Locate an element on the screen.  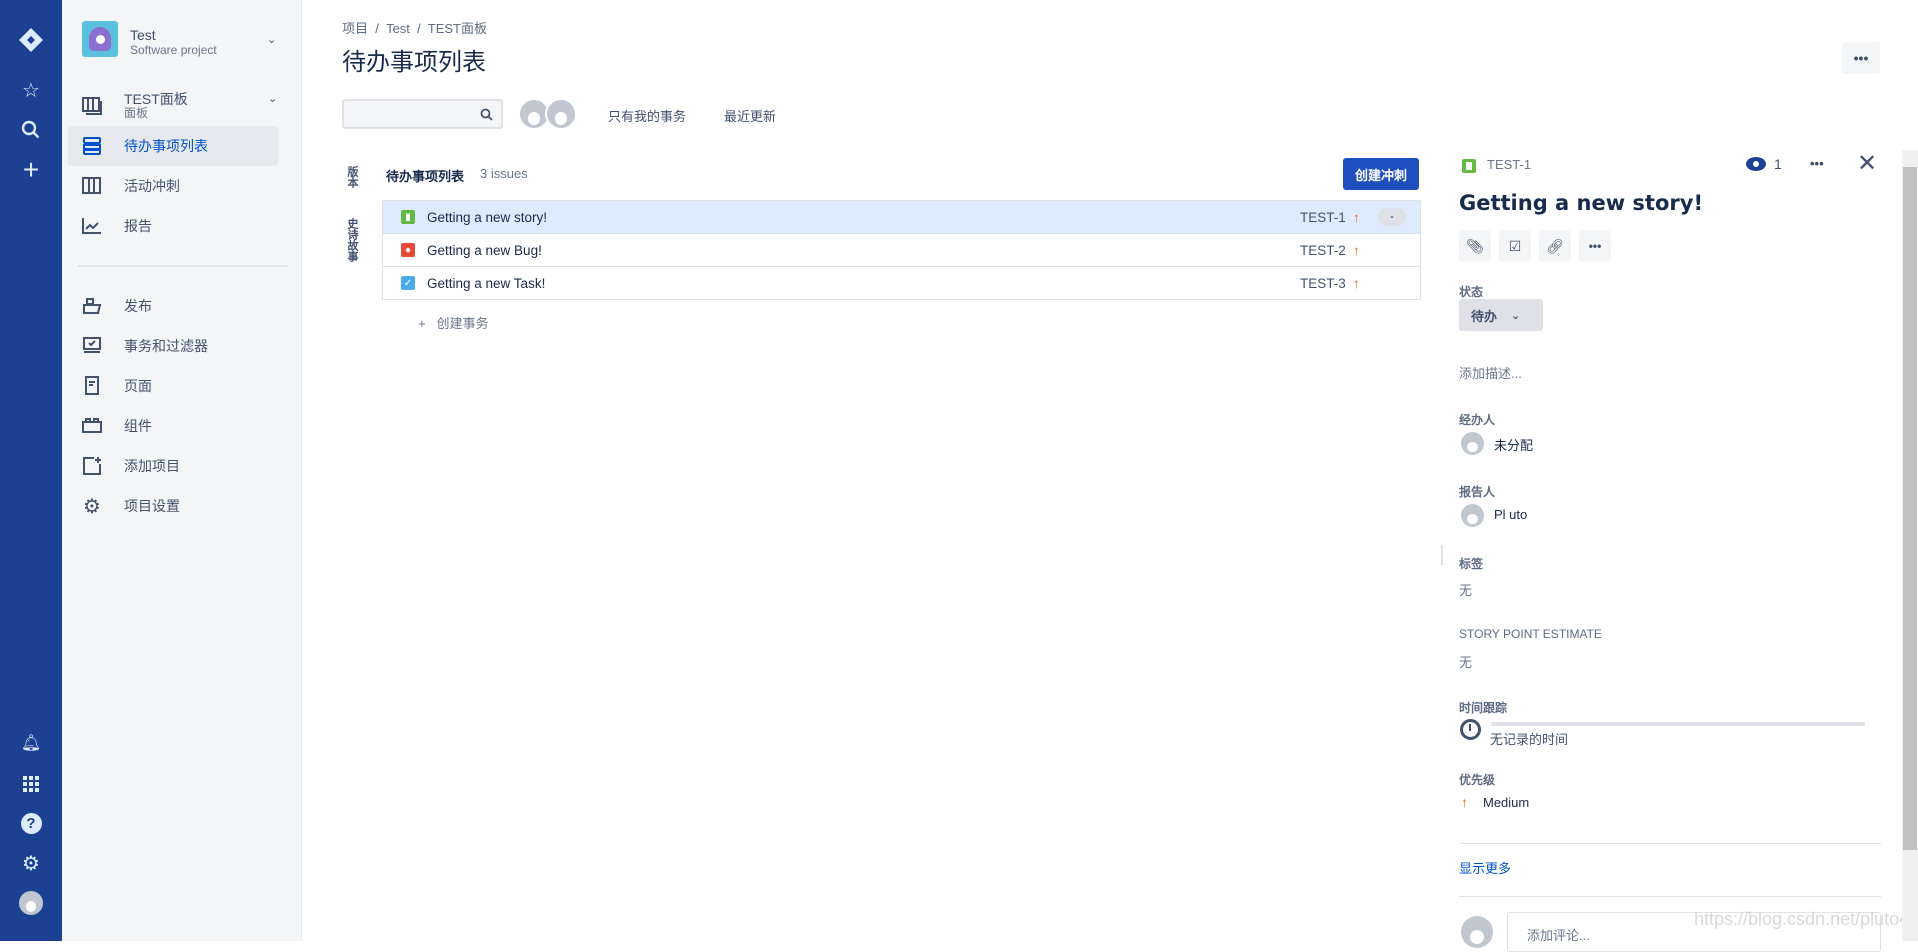
more-icon: ••• is located at coordinates (1595, 246).